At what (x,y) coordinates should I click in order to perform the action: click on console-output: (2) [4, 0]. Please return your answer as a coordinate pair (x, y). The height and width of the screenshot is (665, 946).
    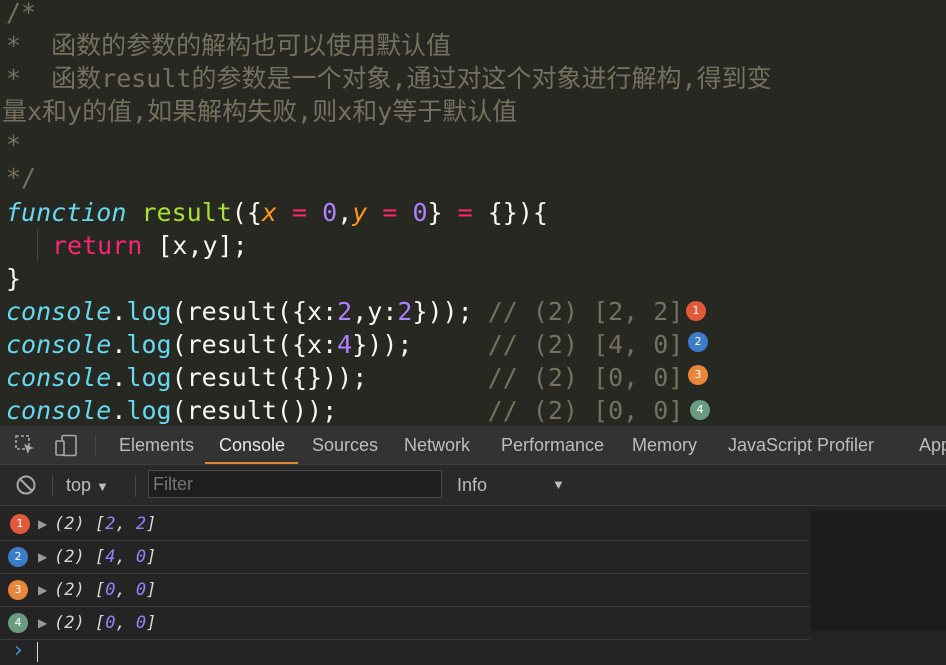
    Looking at the image, I should click on (105, 557).